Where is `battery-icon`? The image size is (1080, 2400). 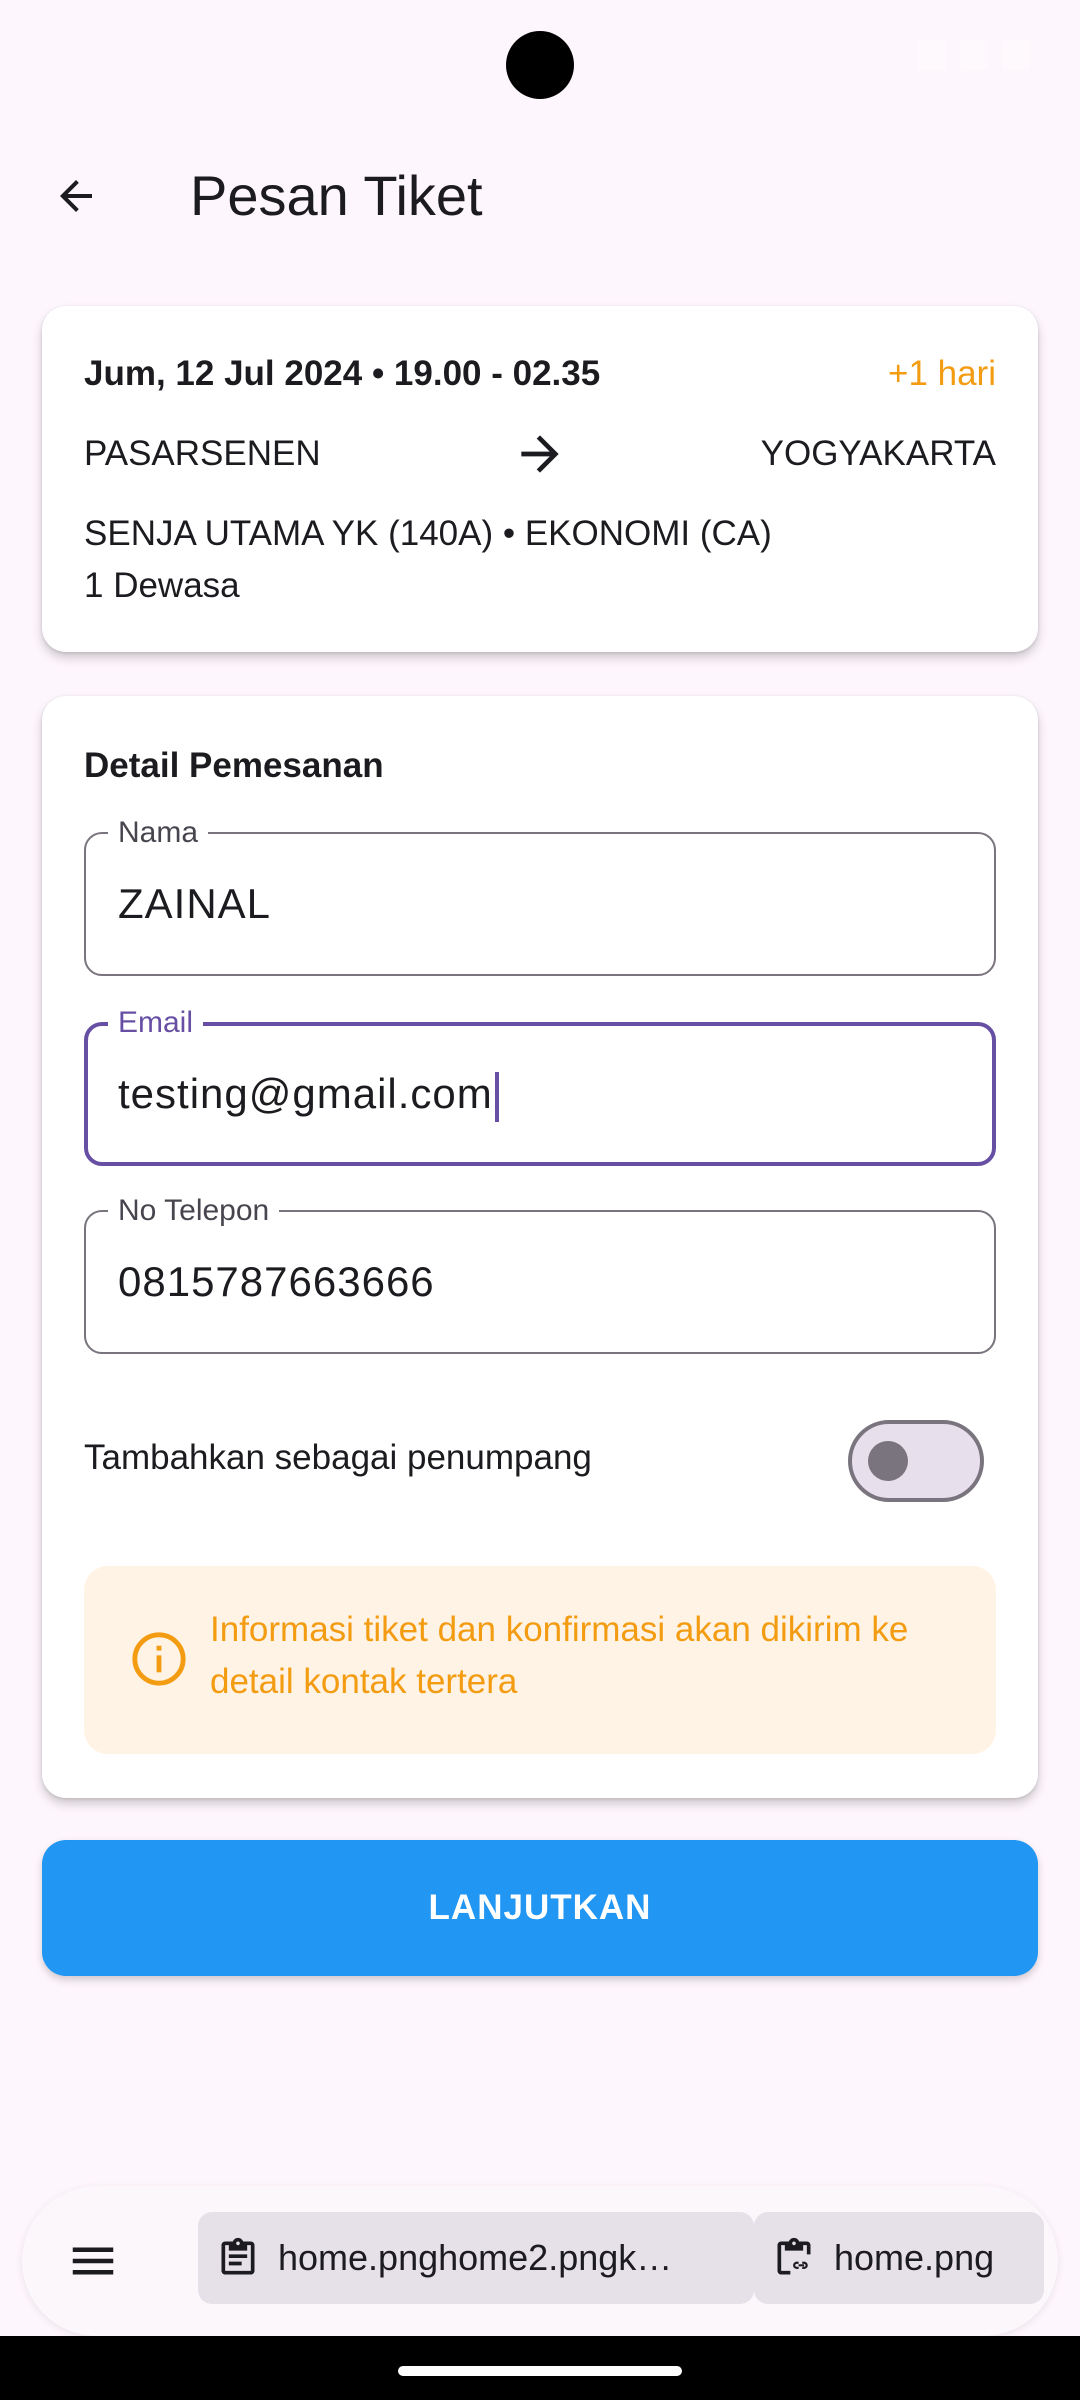
battery-icon is located at coordinates (1016, 55).